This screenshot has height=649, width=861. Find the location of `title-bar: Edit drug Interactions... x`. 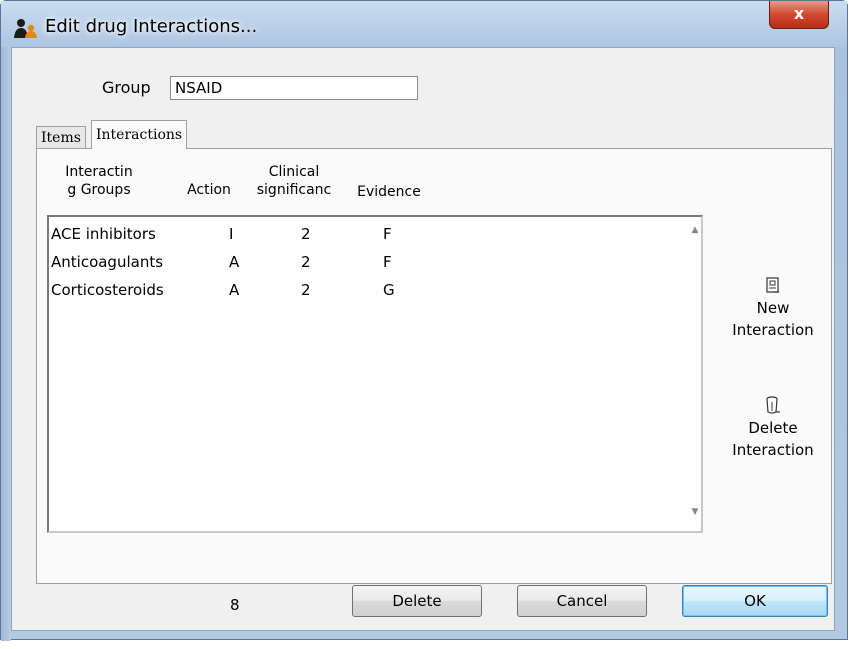

title-bar: Edit drug Interactions... x is located at coordinates (424, 24).